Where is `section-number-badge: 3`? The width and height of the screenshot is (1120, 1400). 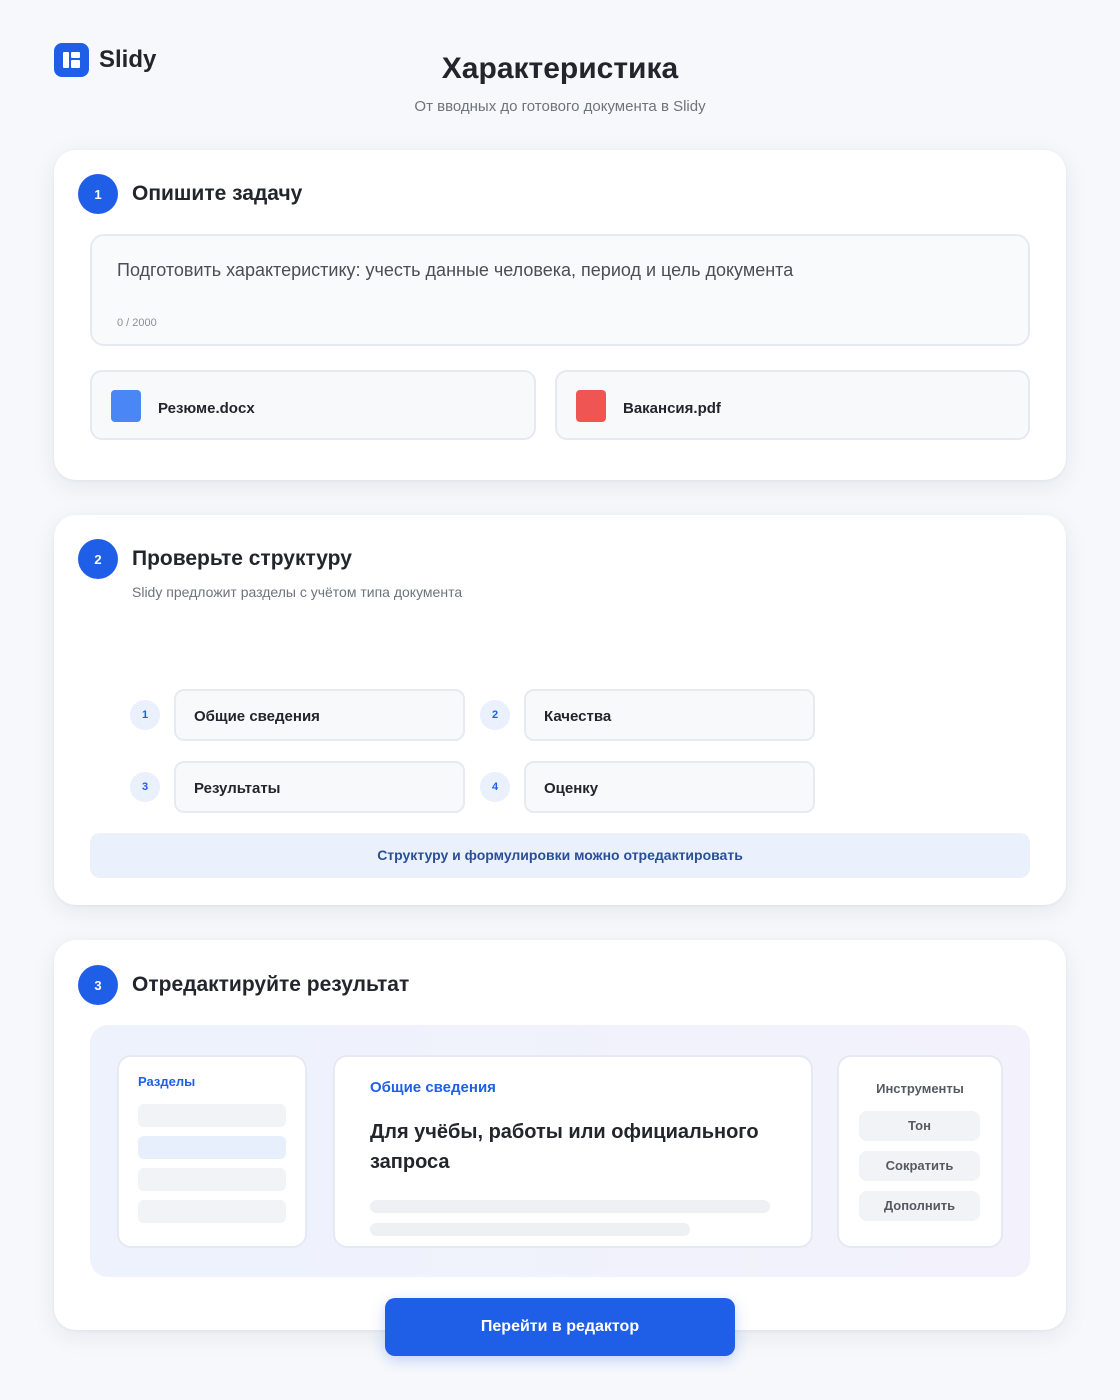
section-number-badge: 3 is located at coordinates (145, 787).